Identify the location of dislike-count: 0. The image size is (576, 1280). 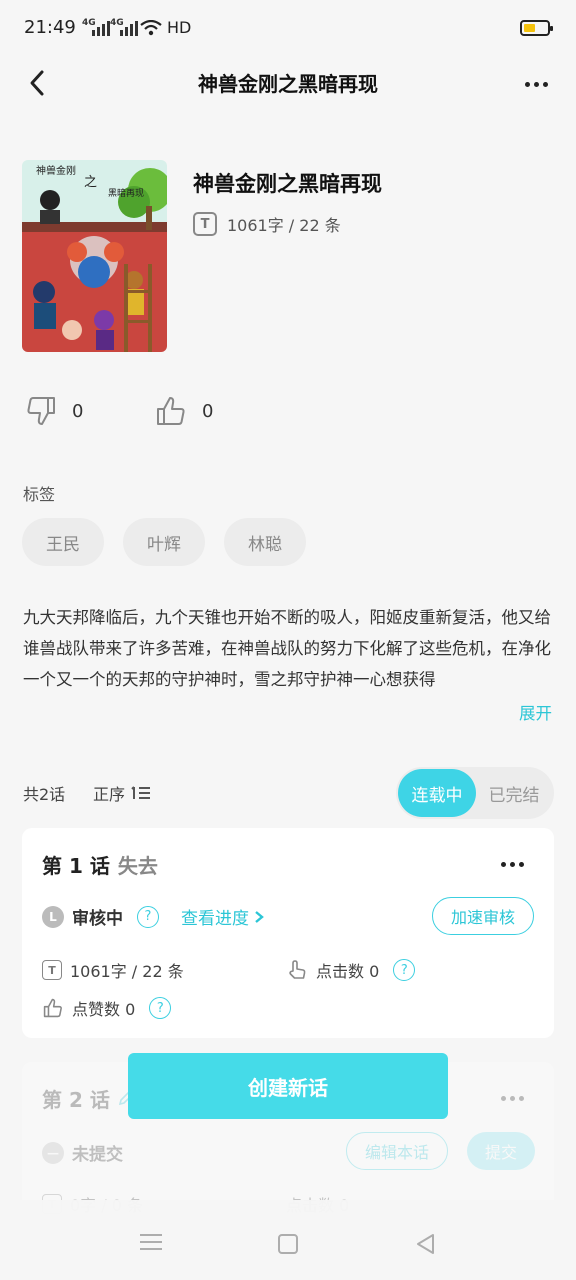
(78, 411).